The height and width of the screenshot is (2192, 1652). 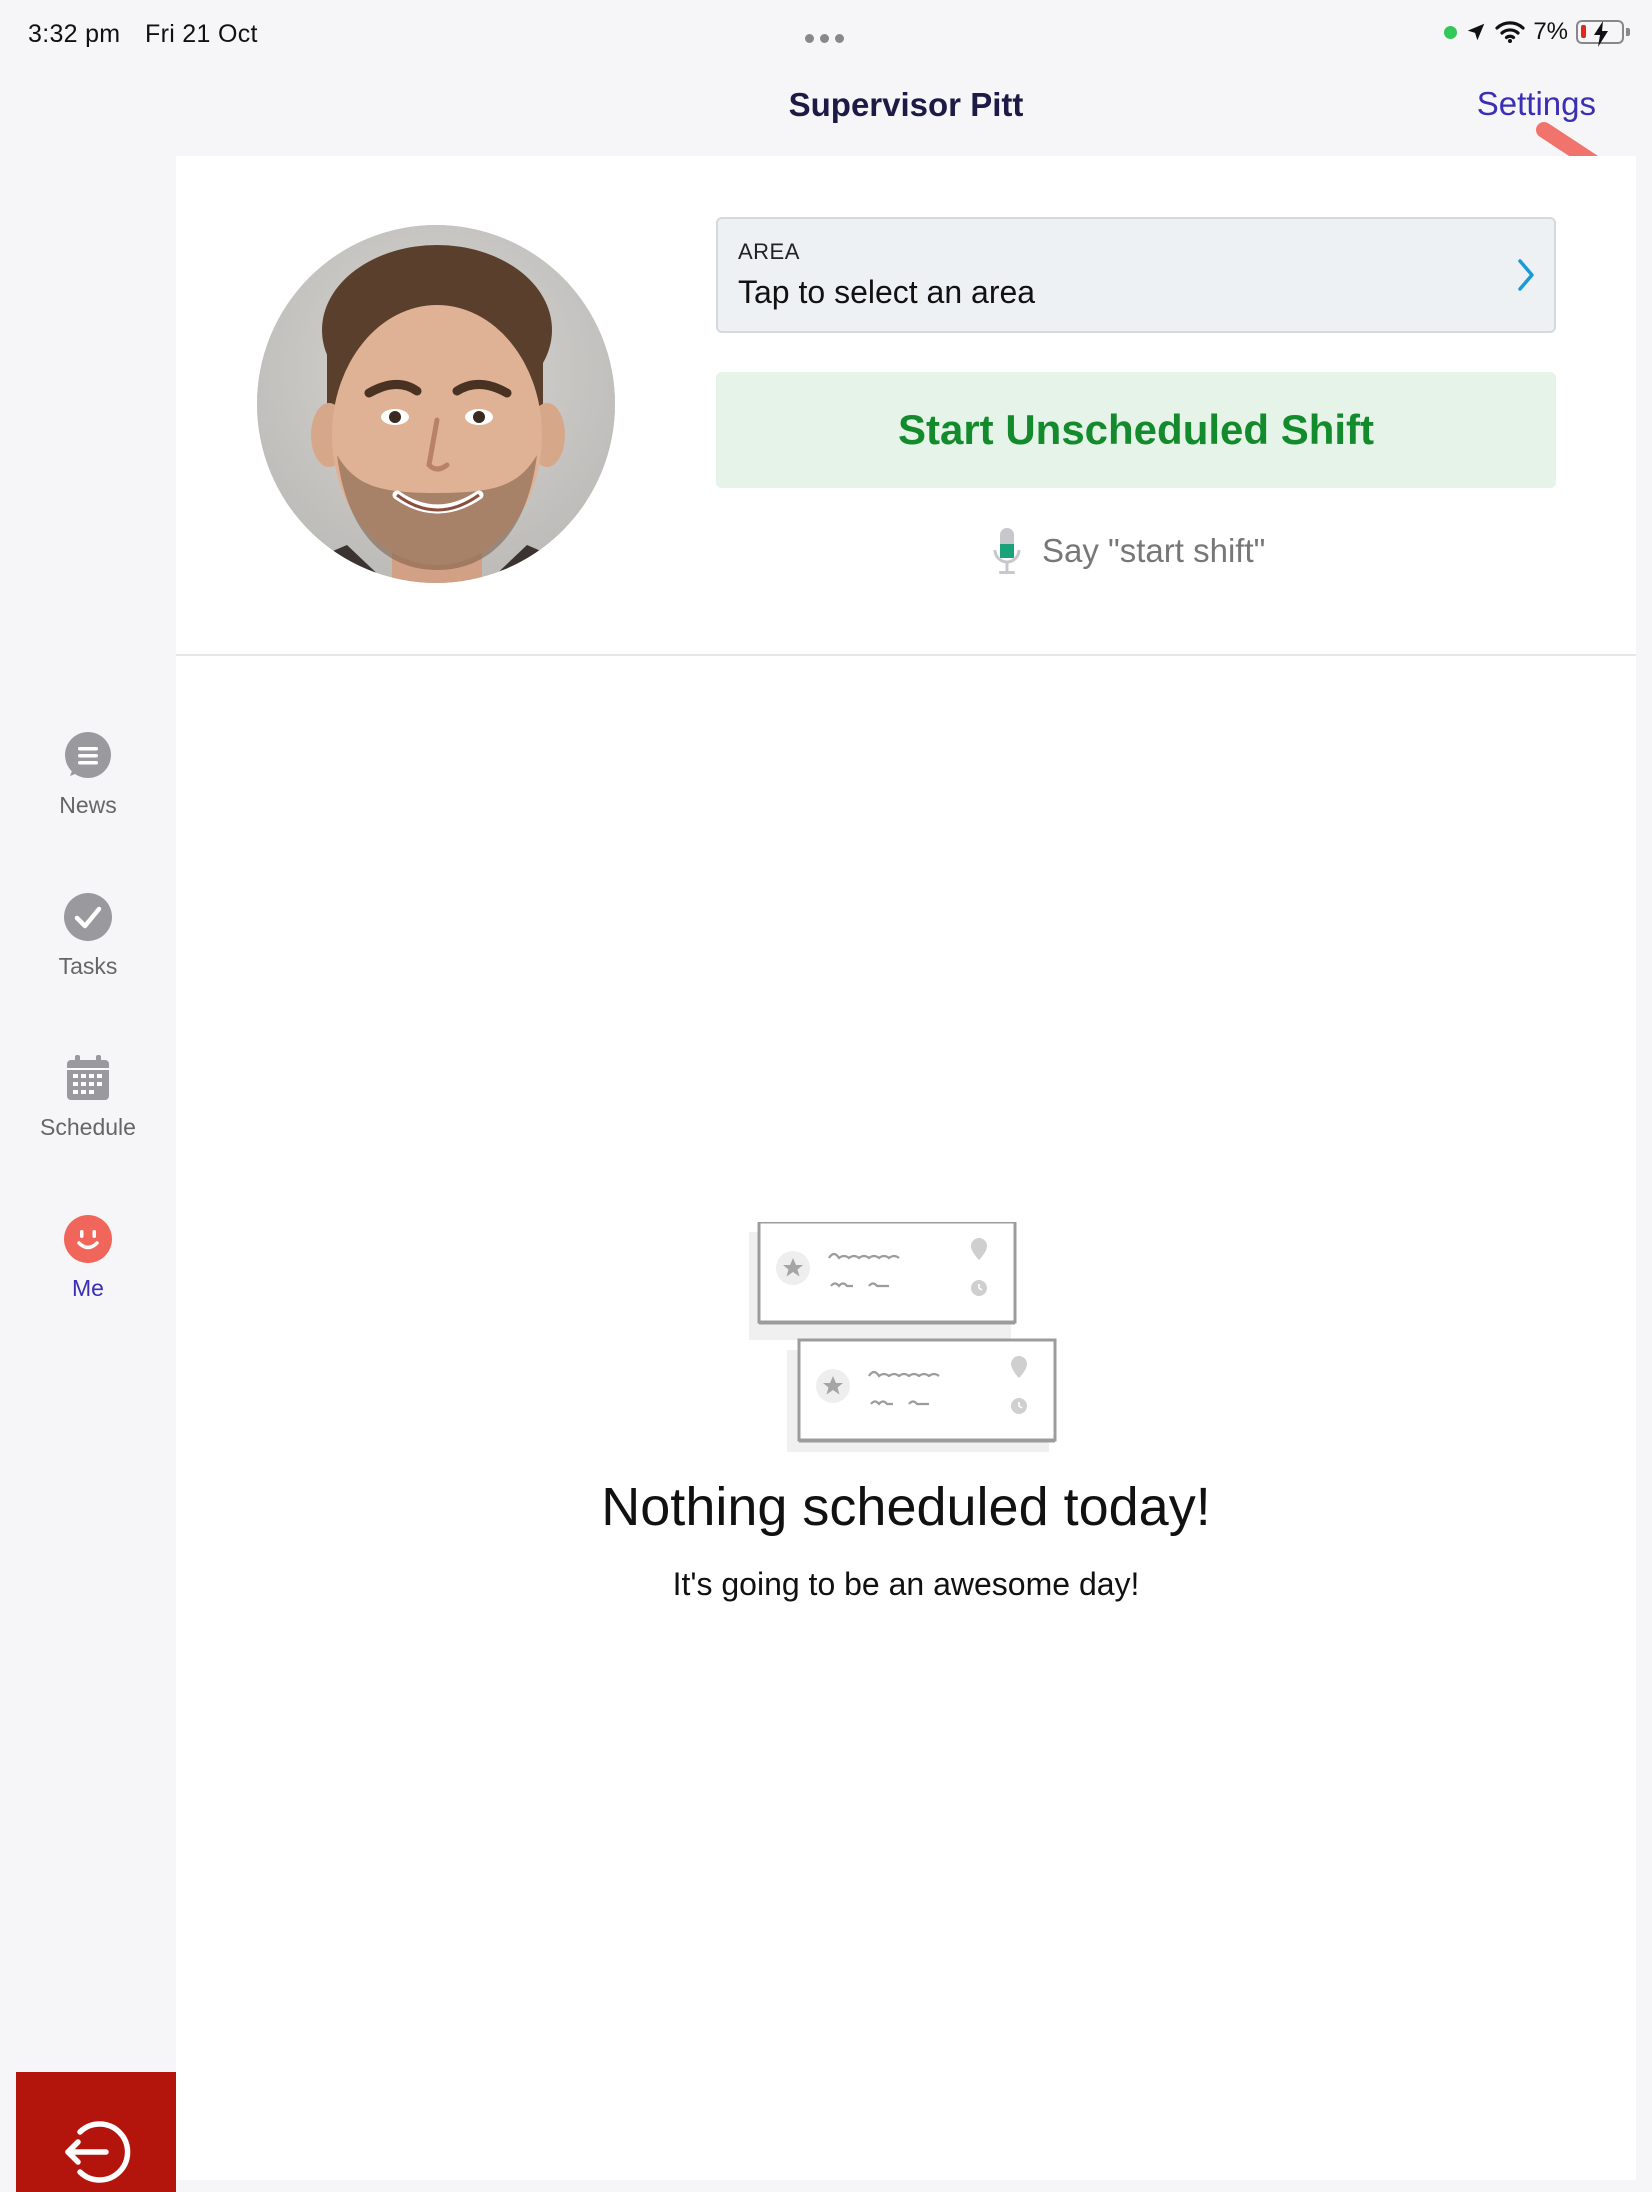 What do you see at coordinates (1526, 275) in the screenshot?
I see `chevron-right-icon` at bounding box center [1526, 275].